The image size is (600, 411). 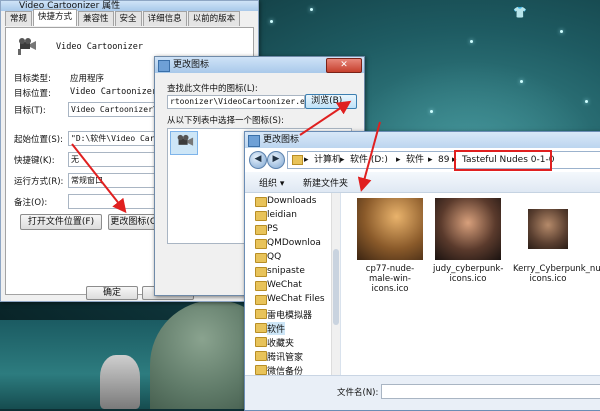 What do you see at coordinates (164, 18) in the screenshot?
I see `tab-details: 详细信息` at bounding box center [164, 18].